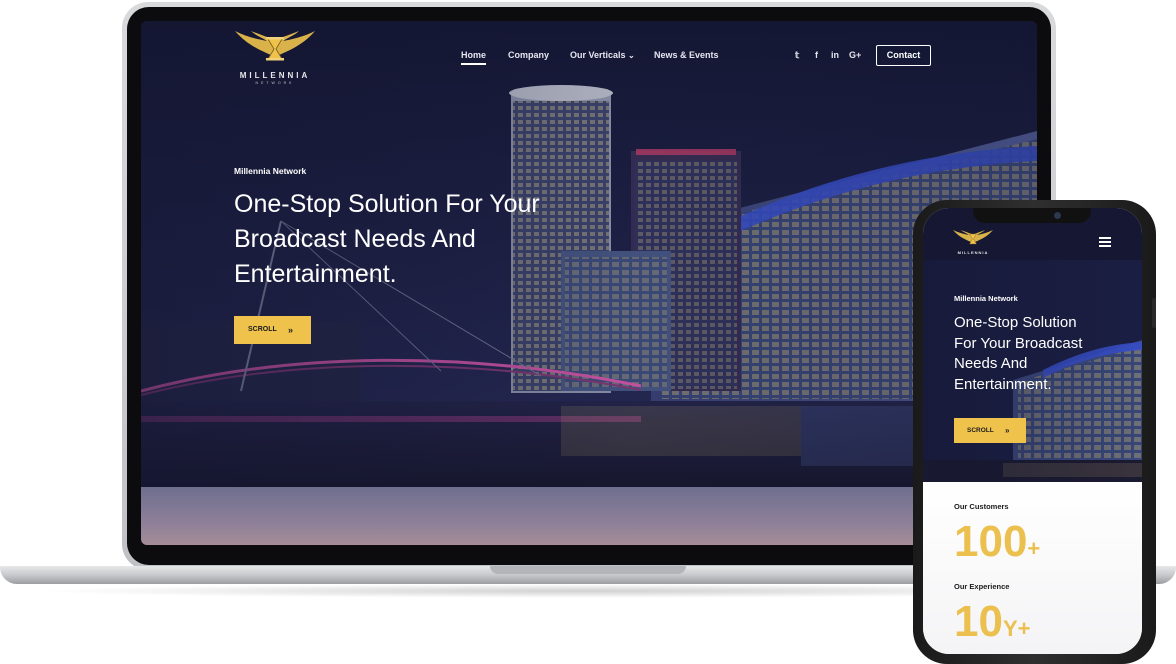 Image resolution: width=1176 pixels, height=664 pixels. I want to click on scroll-button: SCROLL », so click(272, 330).